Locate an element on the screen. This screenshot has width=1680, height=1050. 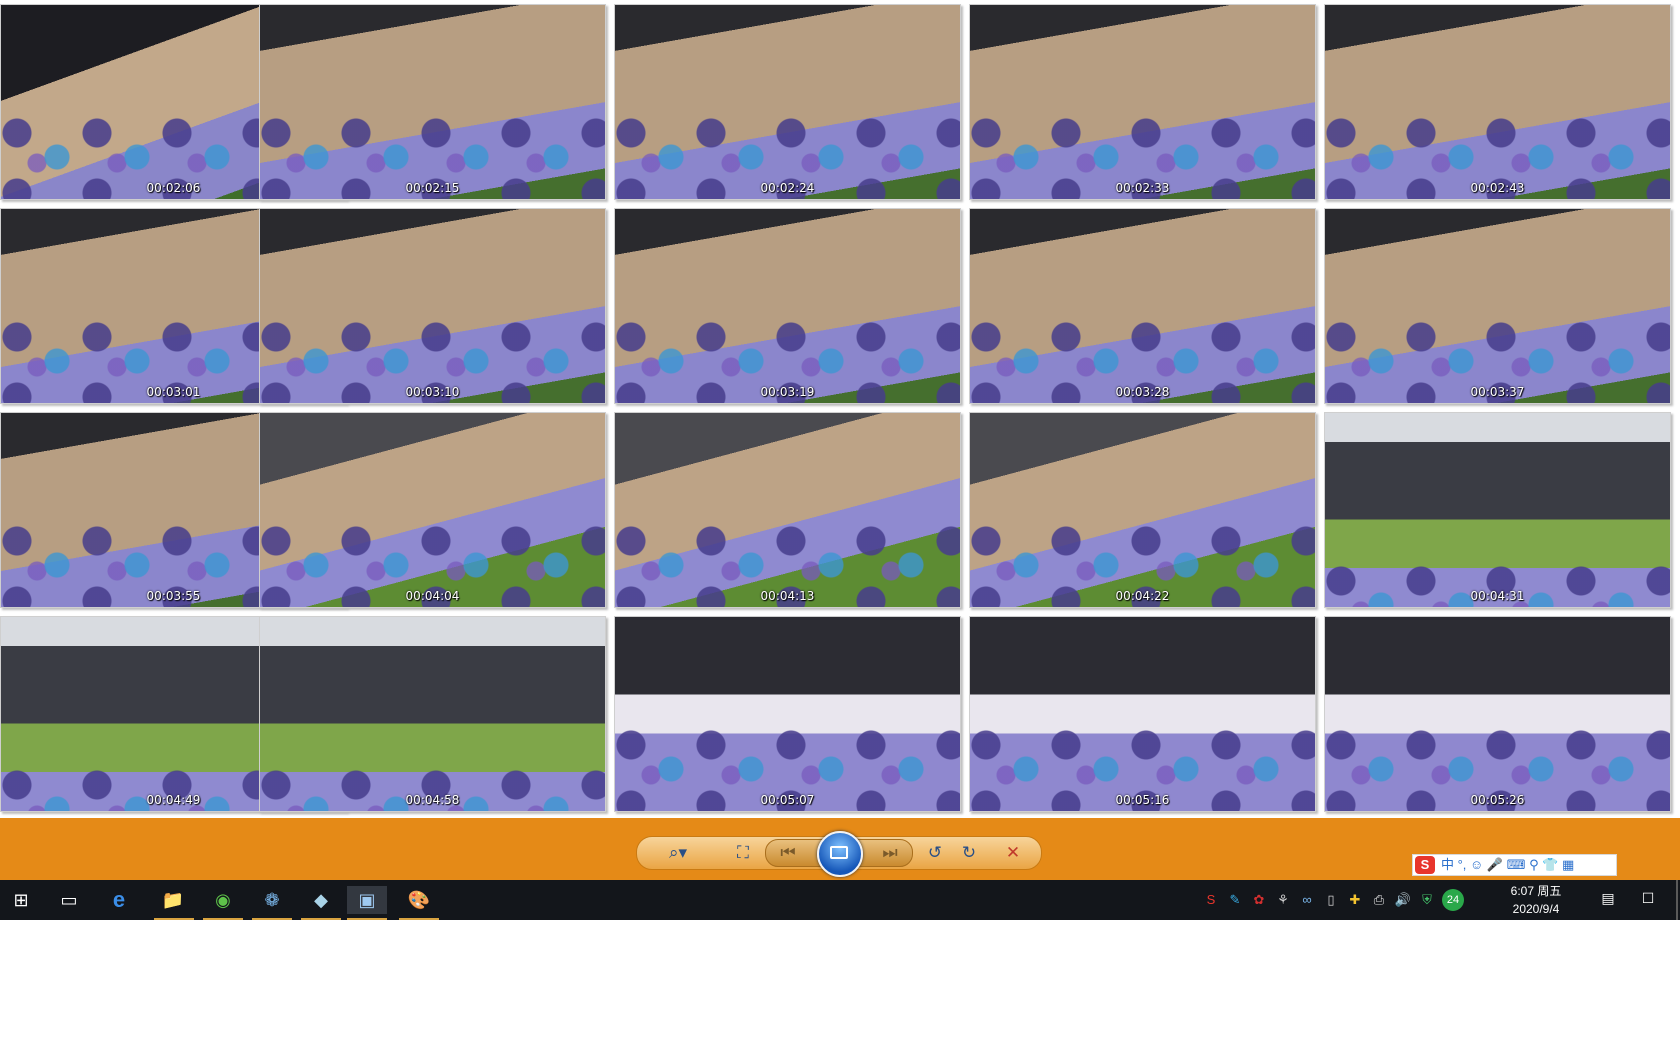
video-thumbnail: 00:04:22 is located at coordinates (1142, 510).